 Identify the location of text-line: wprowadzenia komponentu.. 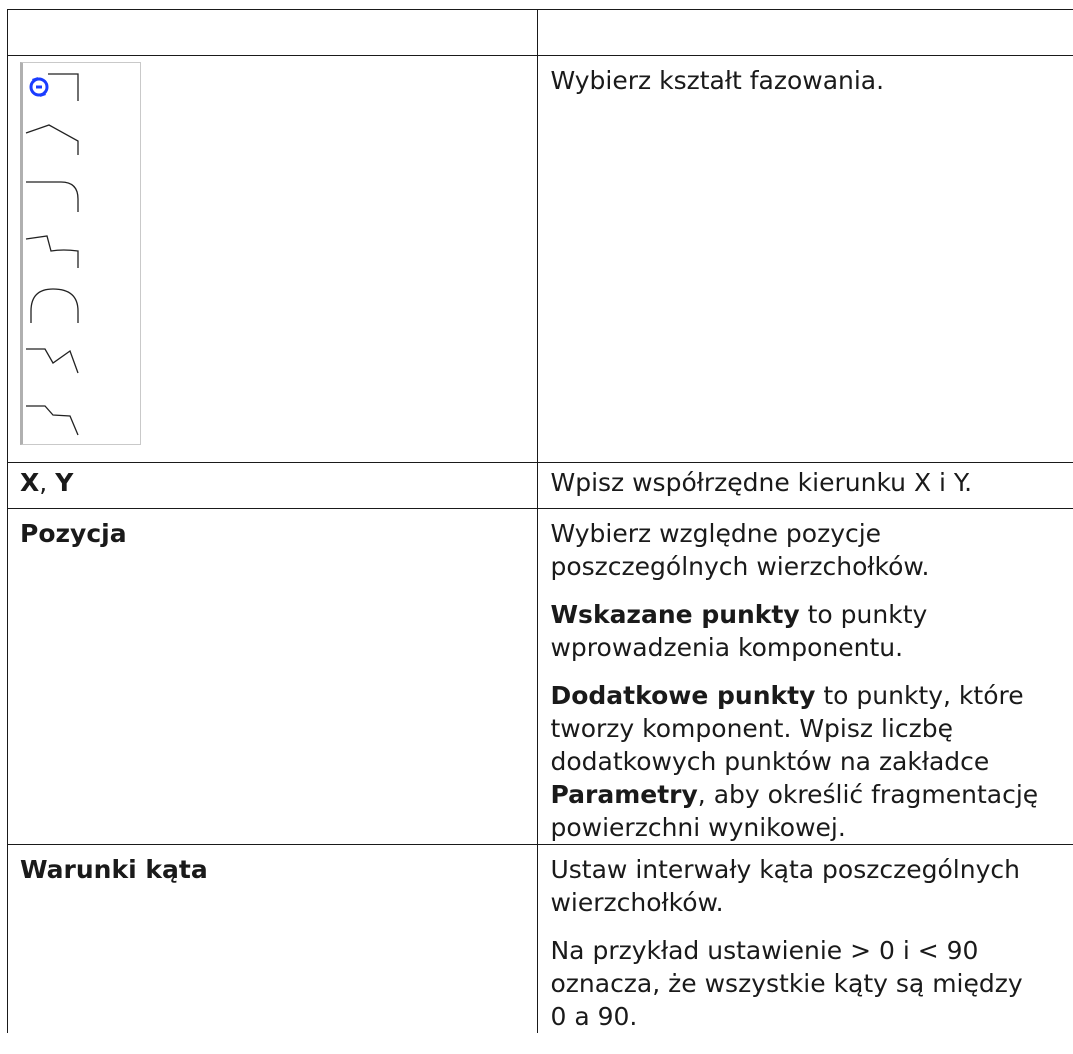
(727, 647).